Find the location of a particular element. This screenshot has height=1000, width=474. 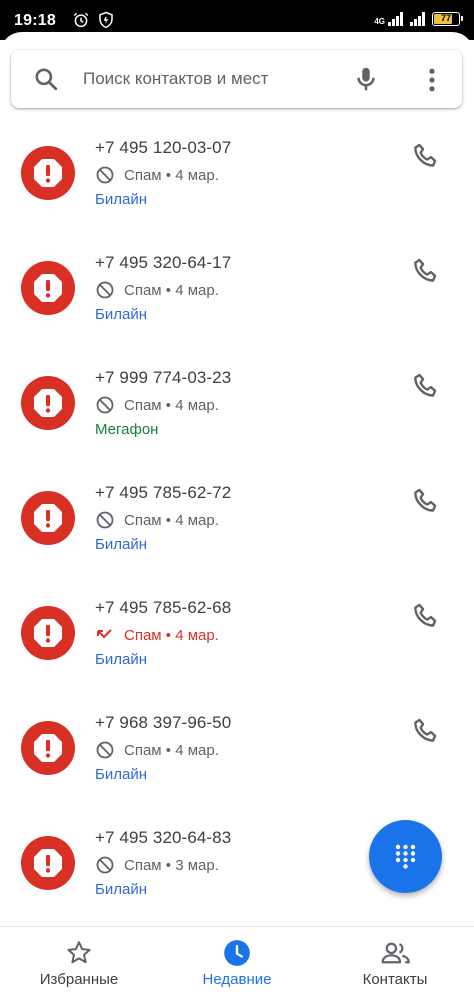

tab-contacts-label: Контакты is located at coordinates (395, 979).